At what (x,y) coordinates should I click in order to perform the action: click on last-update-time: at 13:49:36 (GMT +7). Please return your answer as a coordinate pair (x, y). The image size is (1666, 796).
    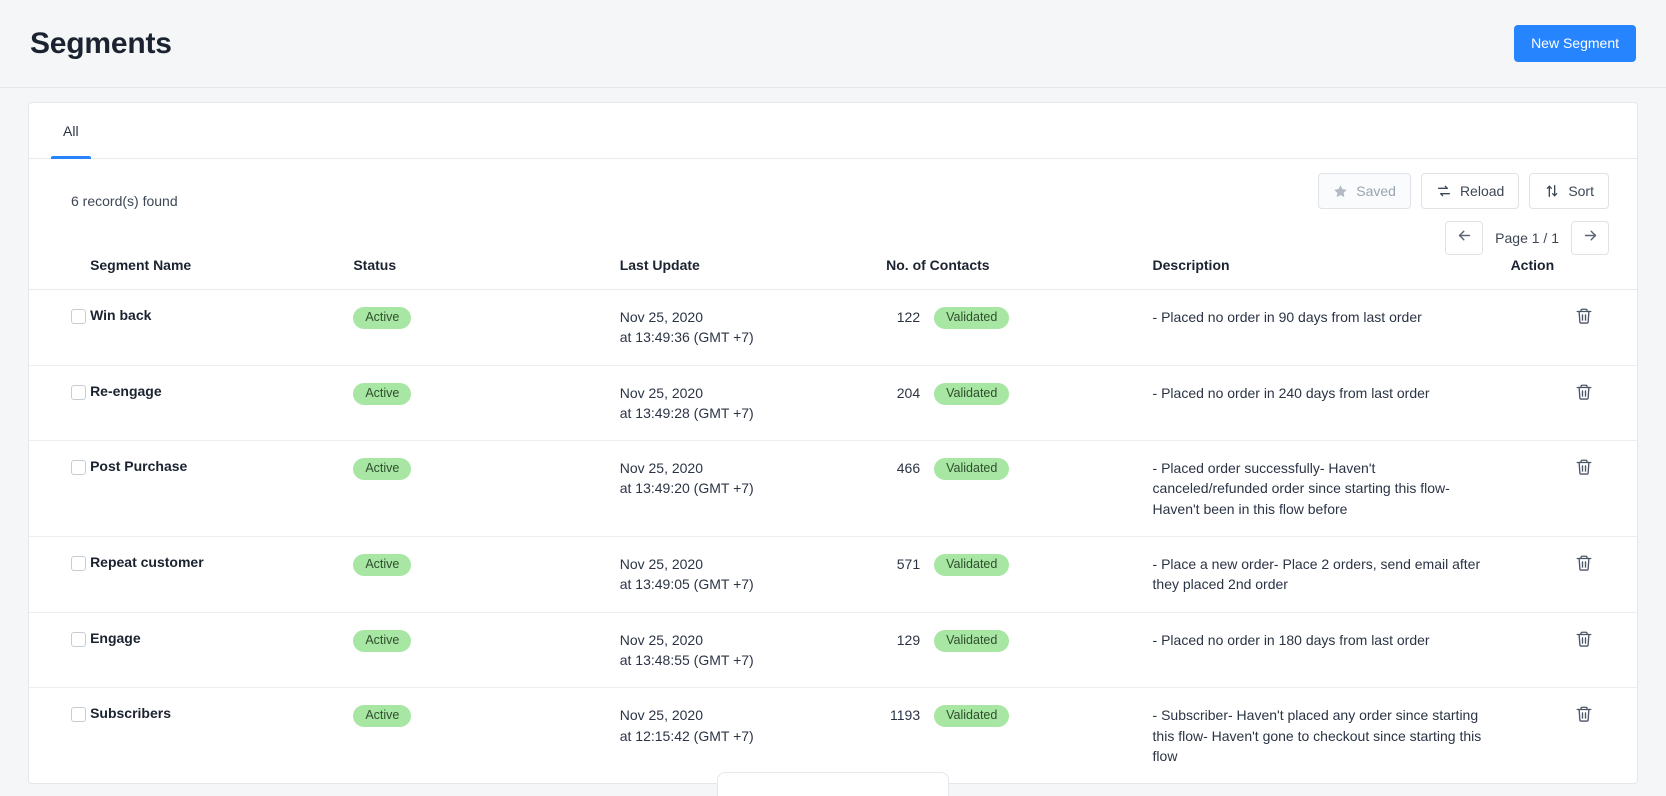
    Looking at the image, I should click on (686, 337).